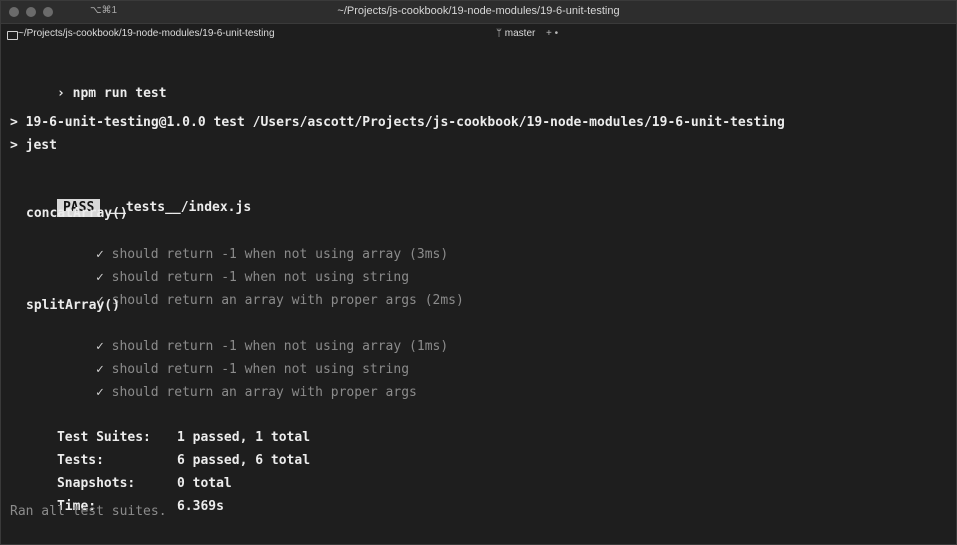  I want to click on git-branch: ᛘ master, so click(515, 33).